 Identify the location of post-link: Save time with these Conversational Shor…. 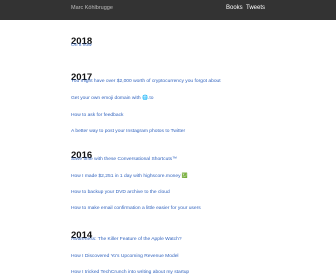
(124, 160).